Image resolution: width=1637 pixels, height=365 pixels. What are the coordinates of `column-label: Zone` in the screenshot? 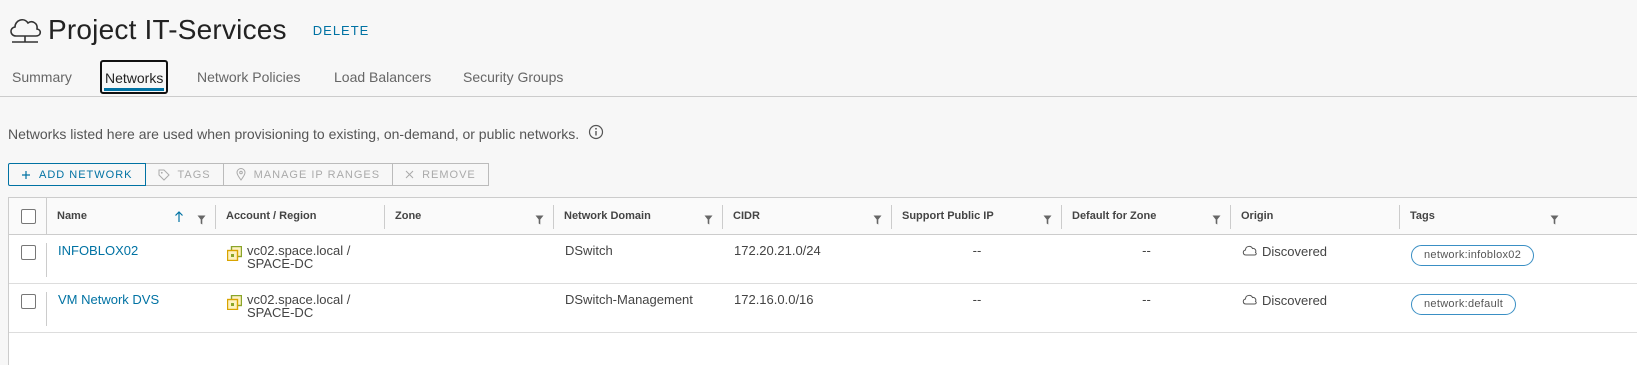 It's located at (408, 216).